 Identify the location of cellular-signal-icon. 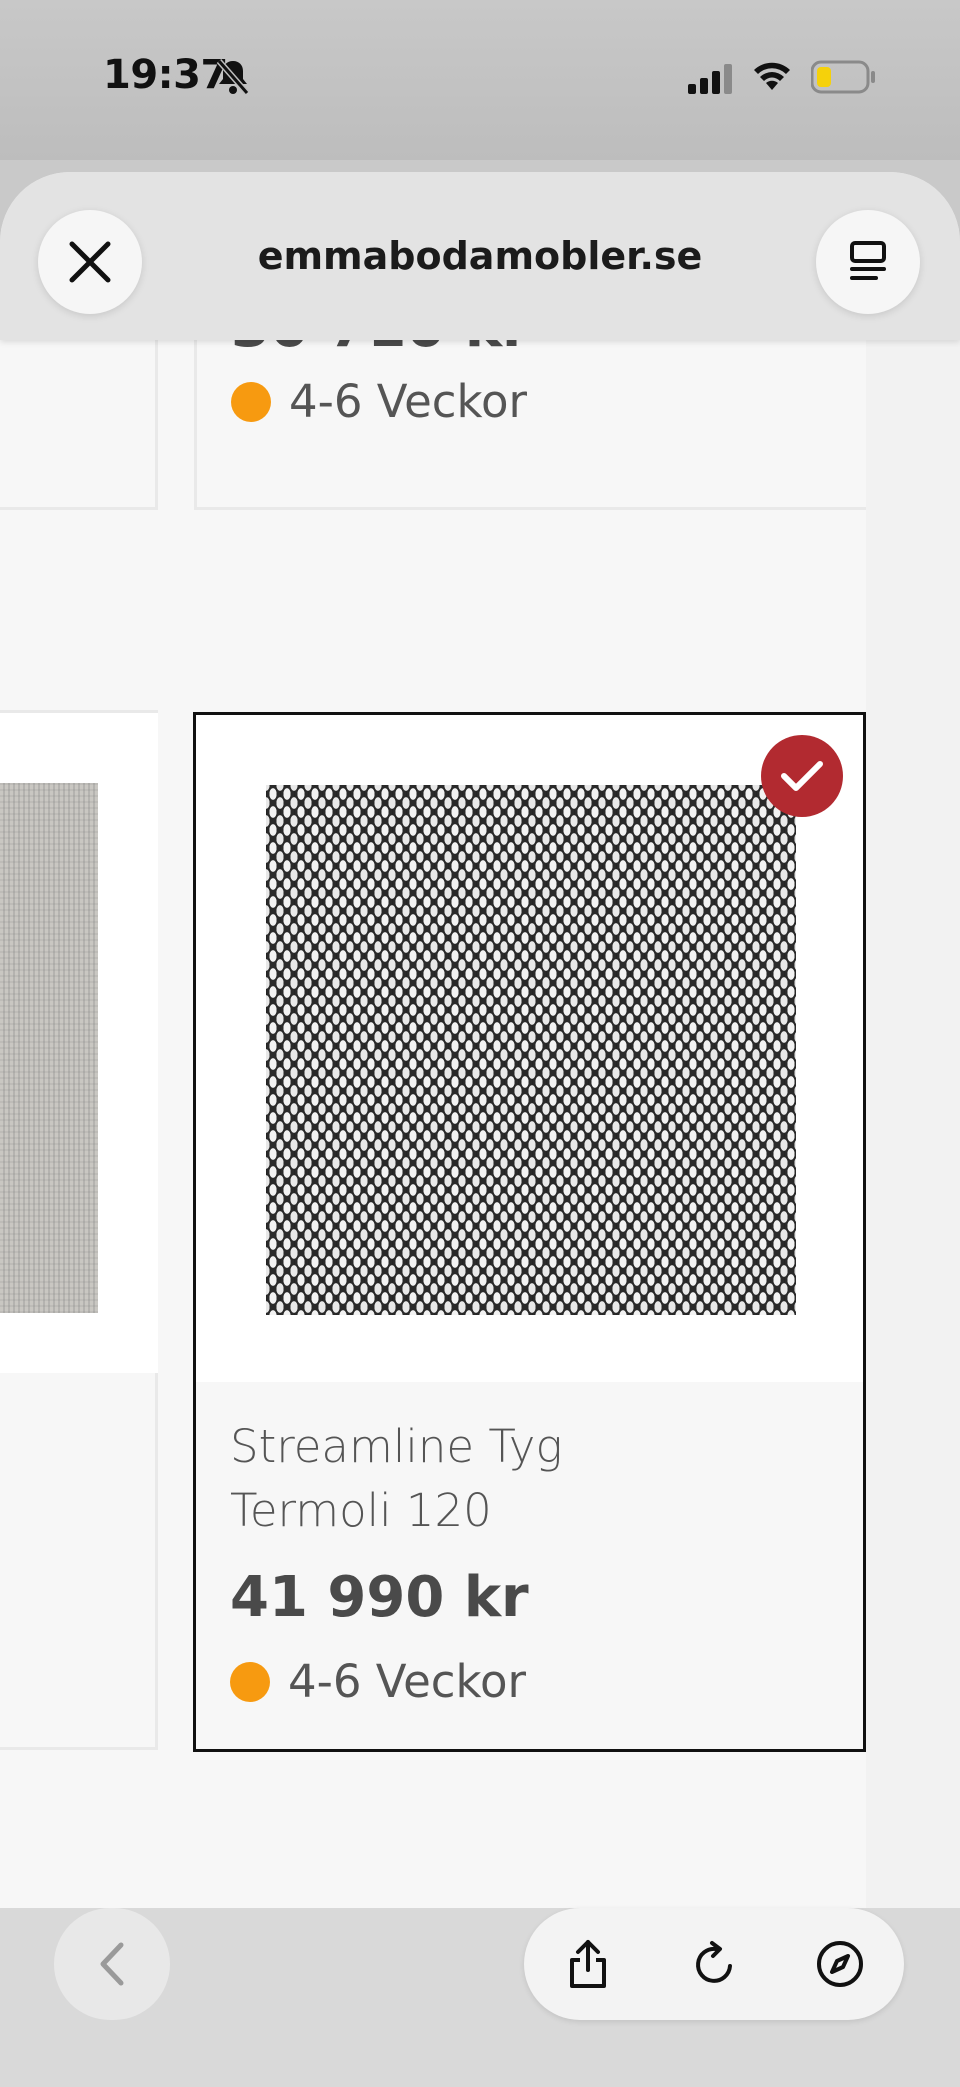
(710, 79).